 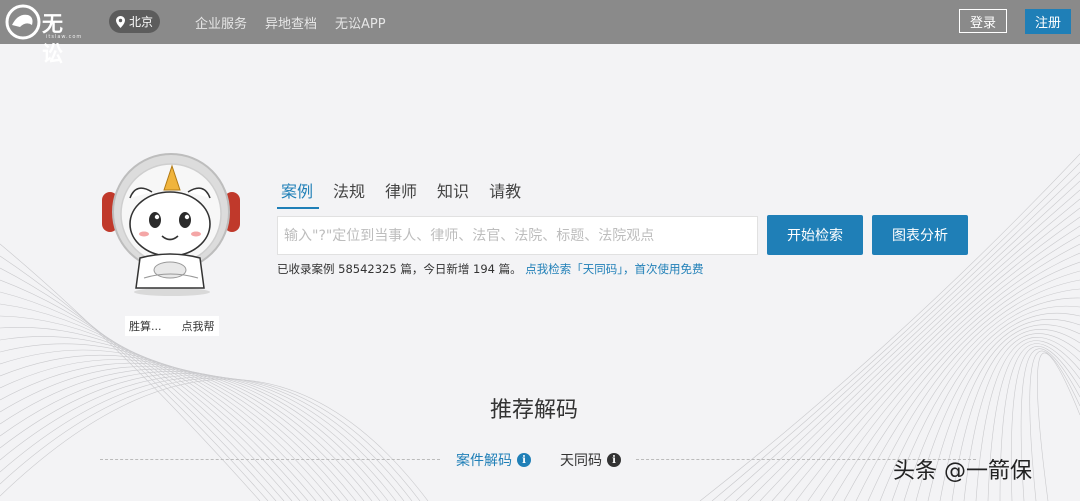 I want to click on nav-remote-archive: 异地查档, so click(x=291, y=22).